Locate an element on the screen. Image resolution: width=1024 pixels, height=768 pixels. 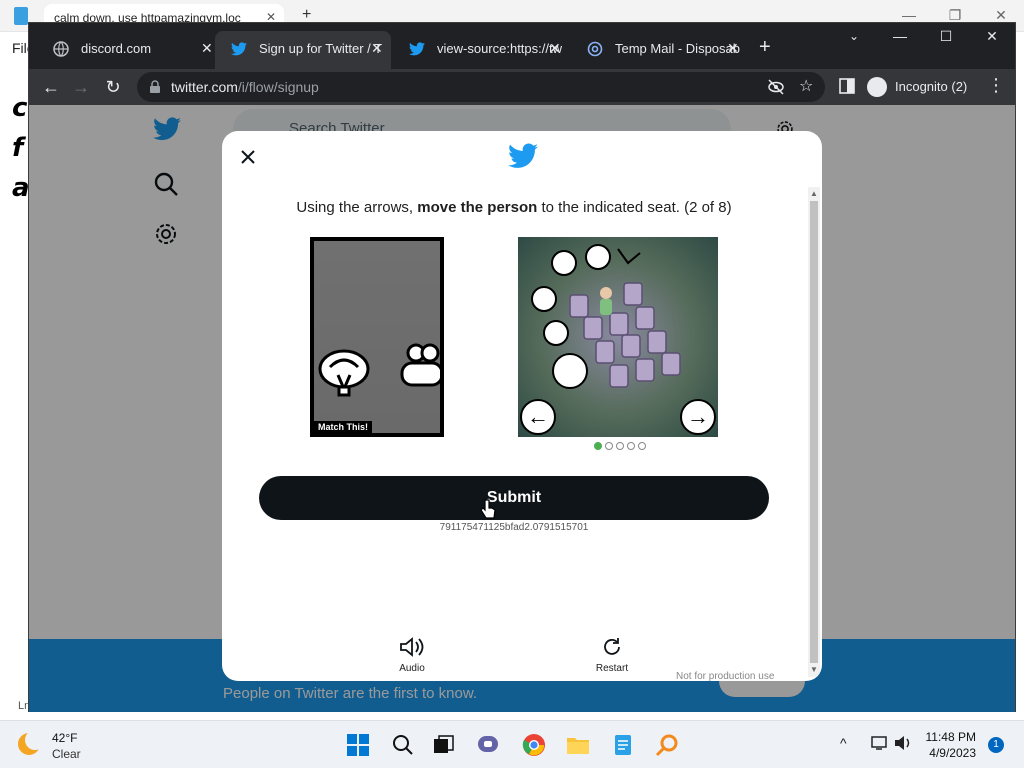
clock-time: 11:48 PM is located at coordinates (950, 737).